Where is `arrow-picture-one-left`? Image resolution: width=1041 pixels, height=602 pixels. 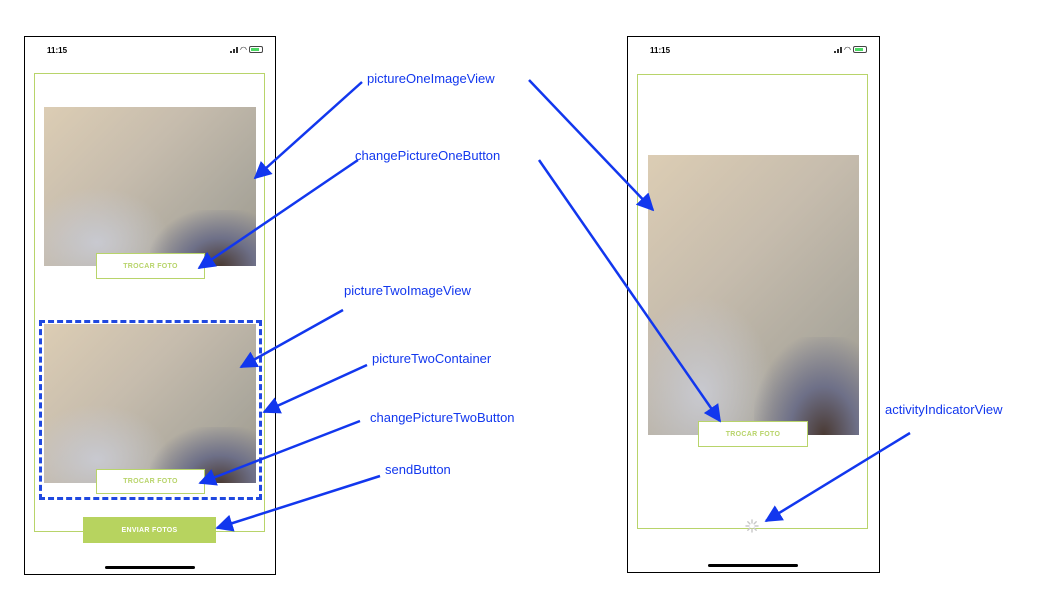 arrow-picture-one-left is located at coordinates (308, 130).